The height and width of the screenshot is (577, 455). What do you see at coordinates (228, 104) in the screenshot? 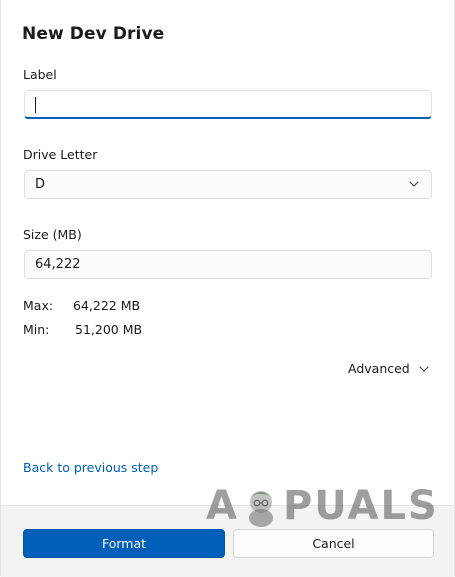
I see `label-input` at bounding box center [228, 104].